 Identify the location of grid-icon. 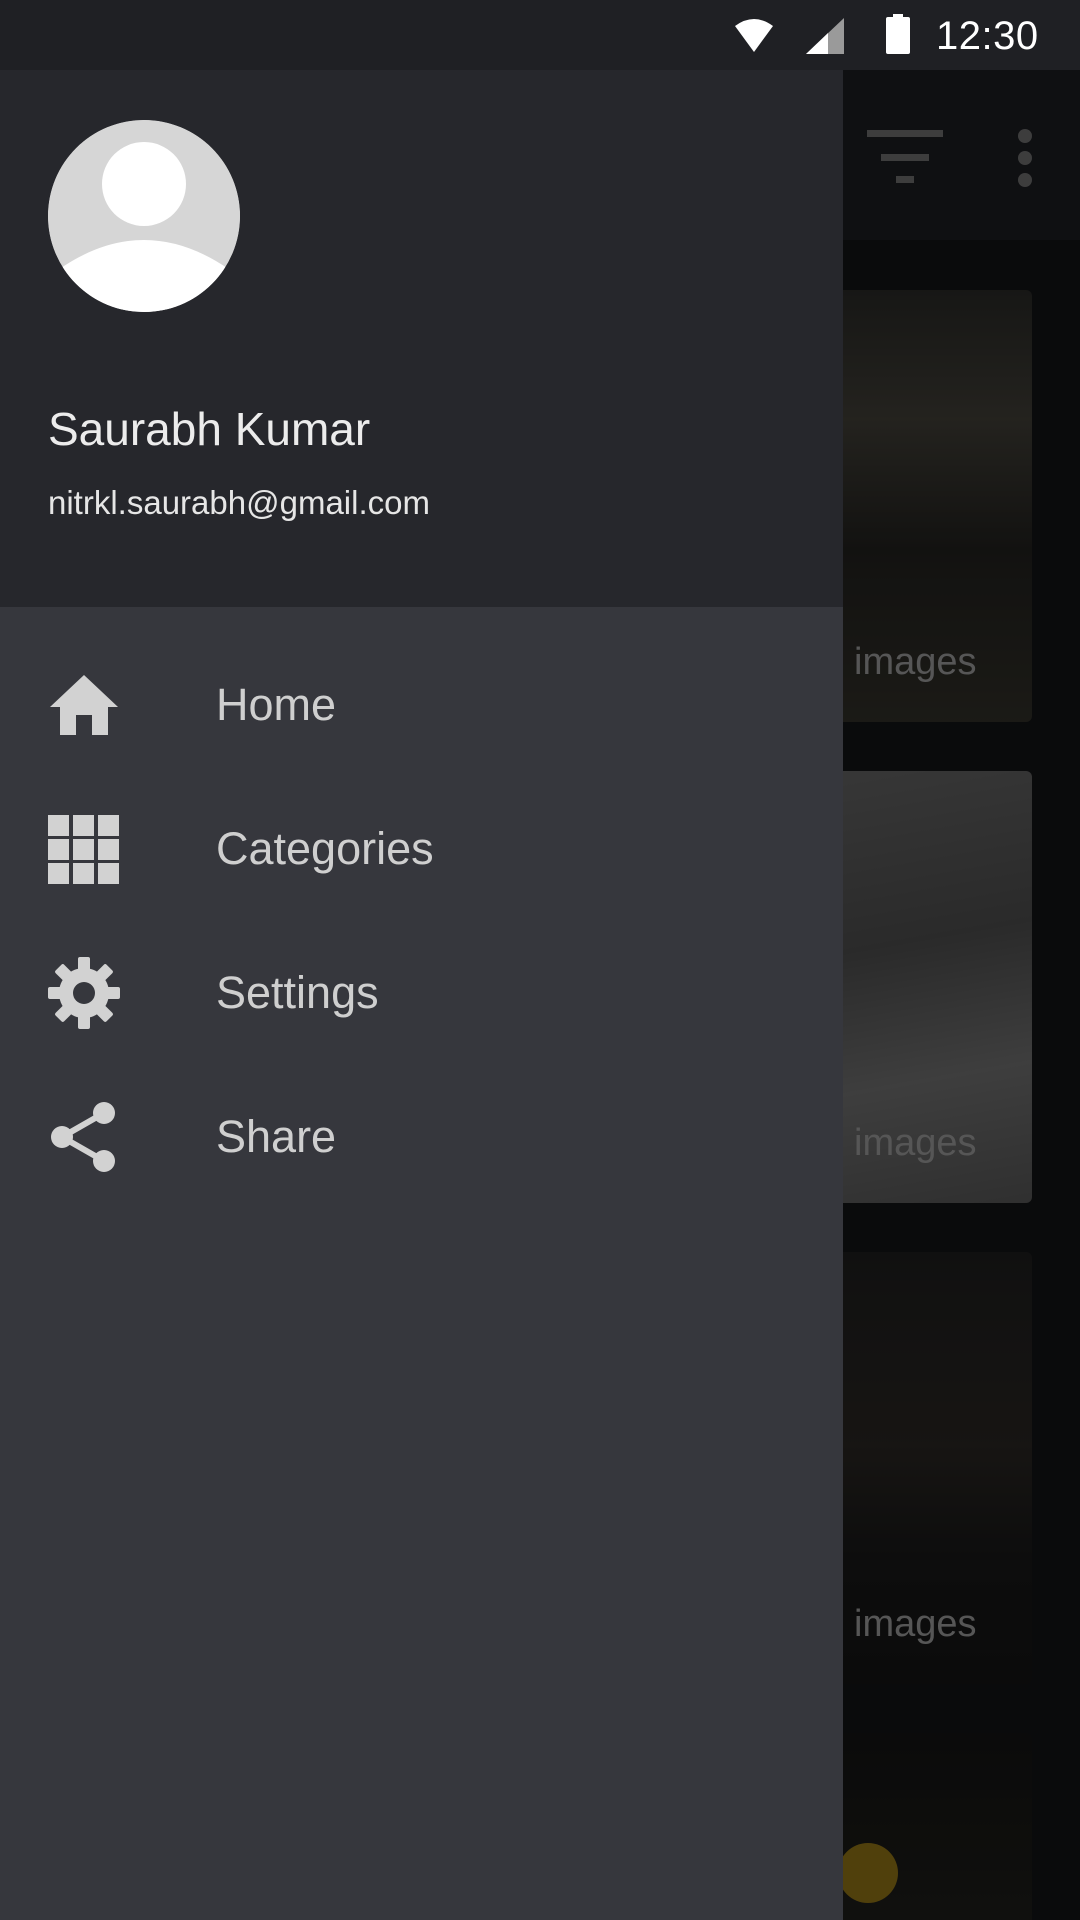
(83, 849).